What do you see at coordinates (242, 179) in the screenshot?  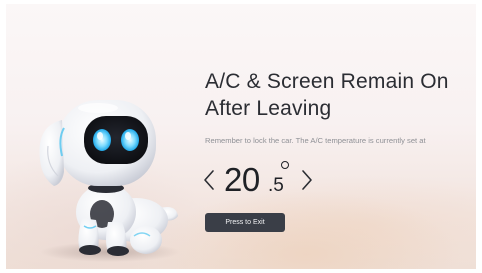 I see `temperature-integer: 20` at bounding box center [242, 179].